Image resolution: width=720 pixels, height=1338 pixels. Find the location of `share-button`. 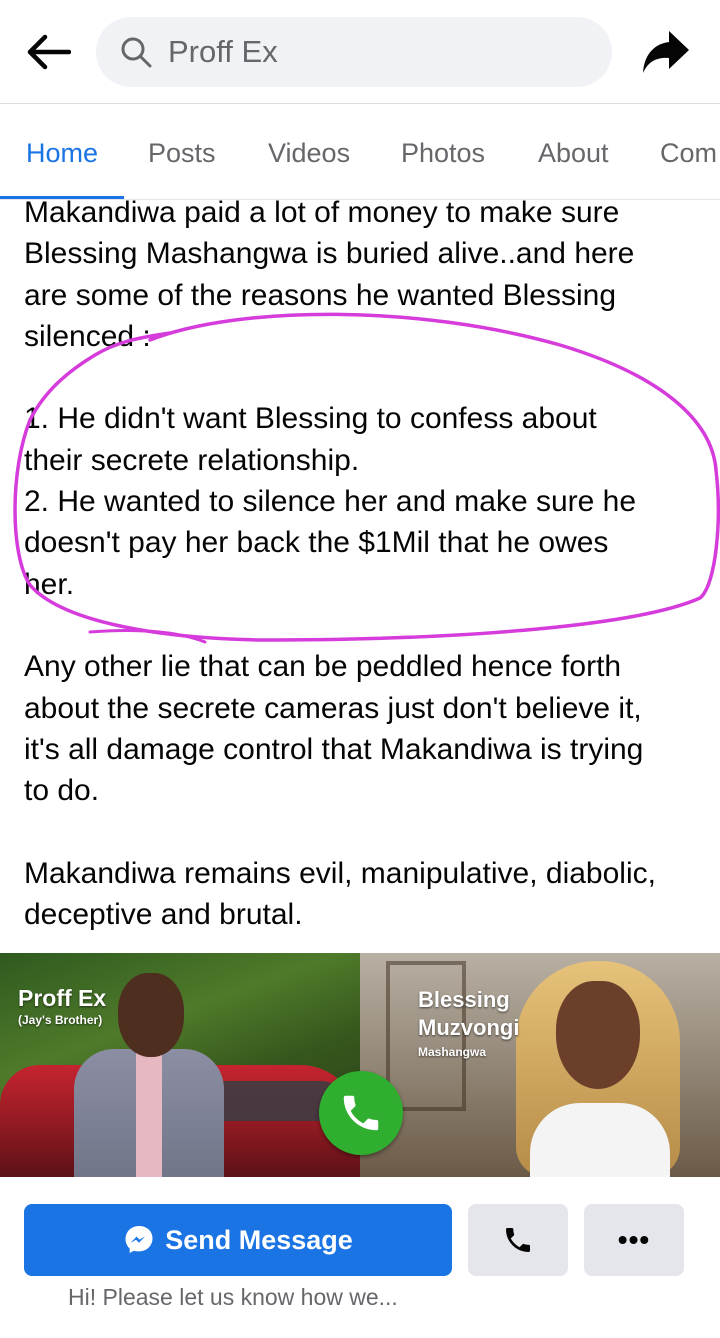

share-button is located at coordinates (666, 52).